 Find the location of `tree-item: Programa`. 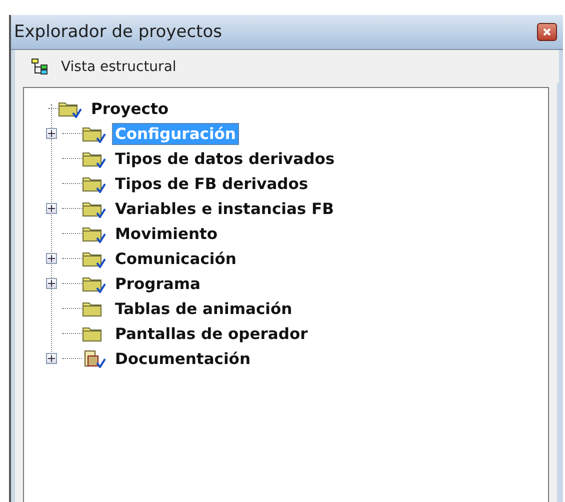

tree-item: Programa is located at coordinates (158, 283).